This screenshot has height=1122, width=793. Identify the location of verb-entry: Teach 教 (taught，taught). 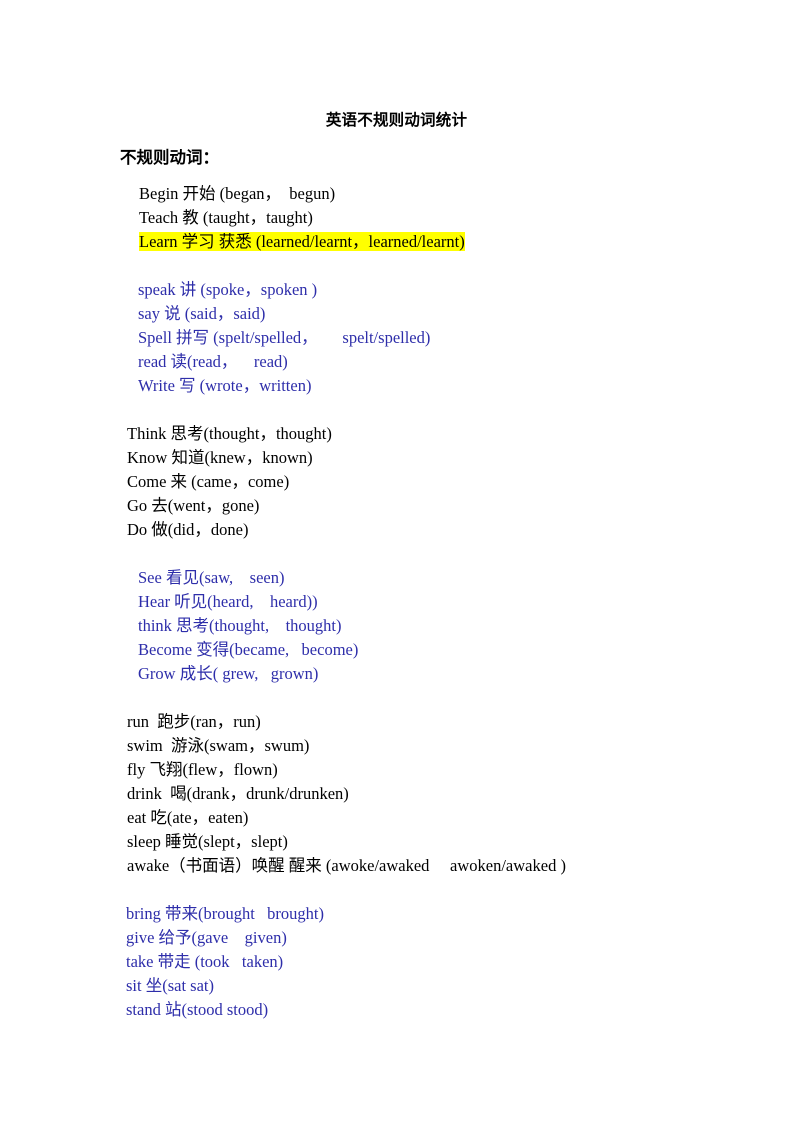
(226, 217).